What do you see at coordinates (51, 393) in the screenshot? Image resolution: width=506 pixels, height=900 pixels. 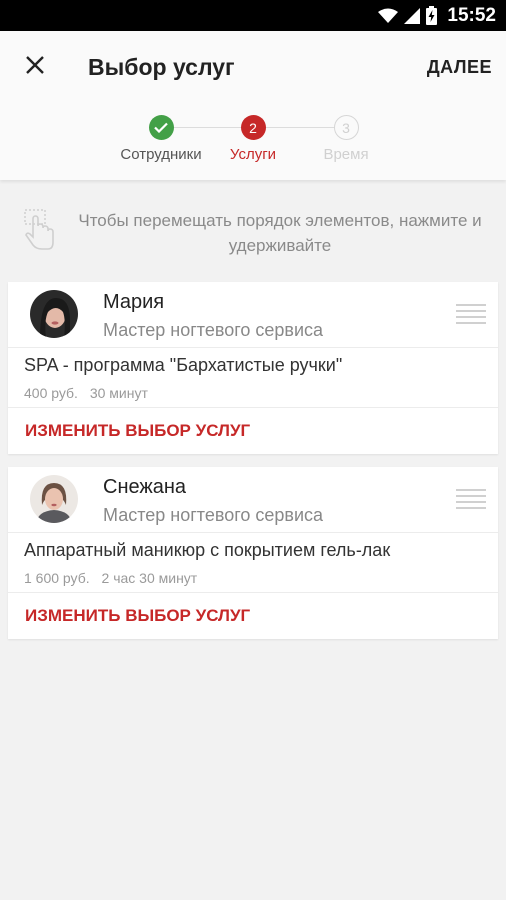 I see `service-price: 400 руб.` at bounding box center [51, 393].